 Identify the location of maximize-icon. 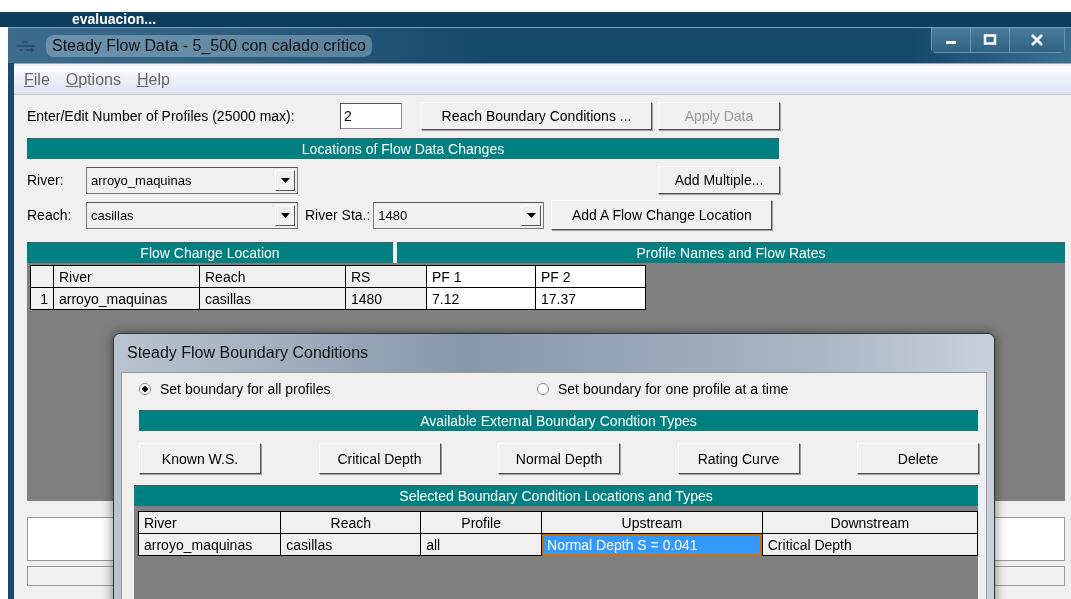
(990, 40).